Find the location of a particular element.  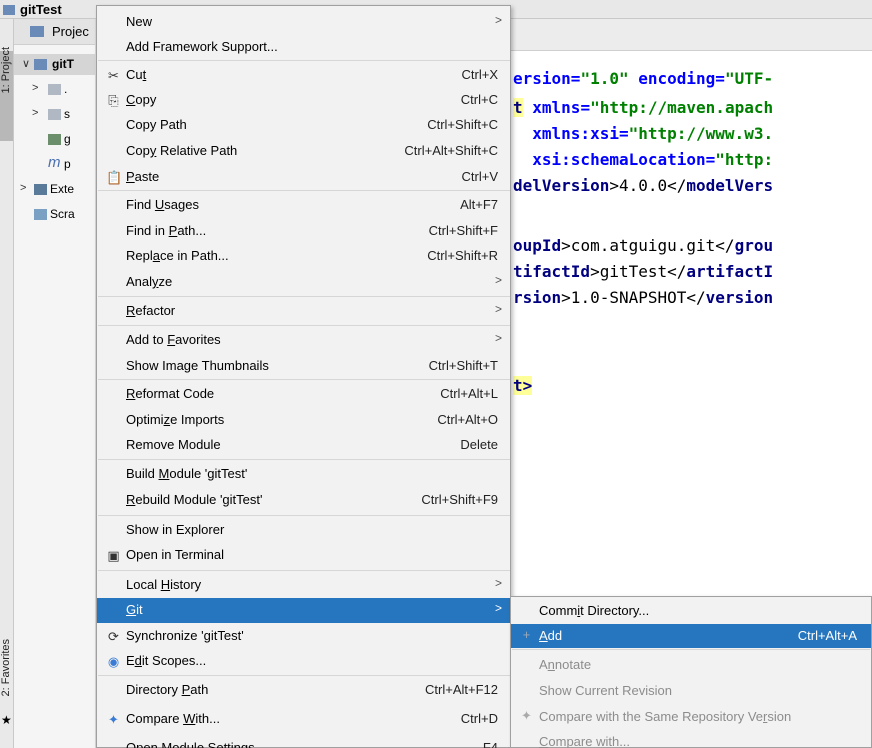

menu-item-paste: 📋 Paste Ctrl+V is located at coordinates (303, 177).